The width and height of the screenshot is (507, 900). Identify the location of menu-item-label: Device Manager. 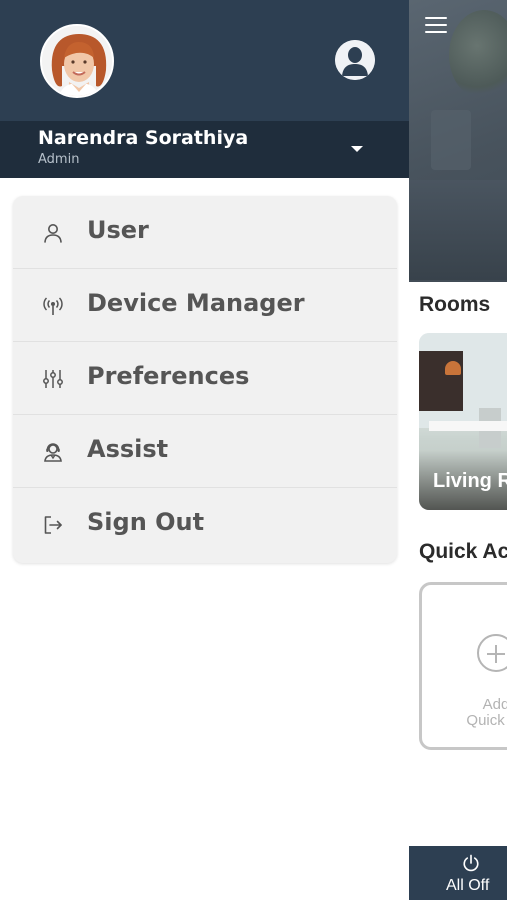
(196, 303).